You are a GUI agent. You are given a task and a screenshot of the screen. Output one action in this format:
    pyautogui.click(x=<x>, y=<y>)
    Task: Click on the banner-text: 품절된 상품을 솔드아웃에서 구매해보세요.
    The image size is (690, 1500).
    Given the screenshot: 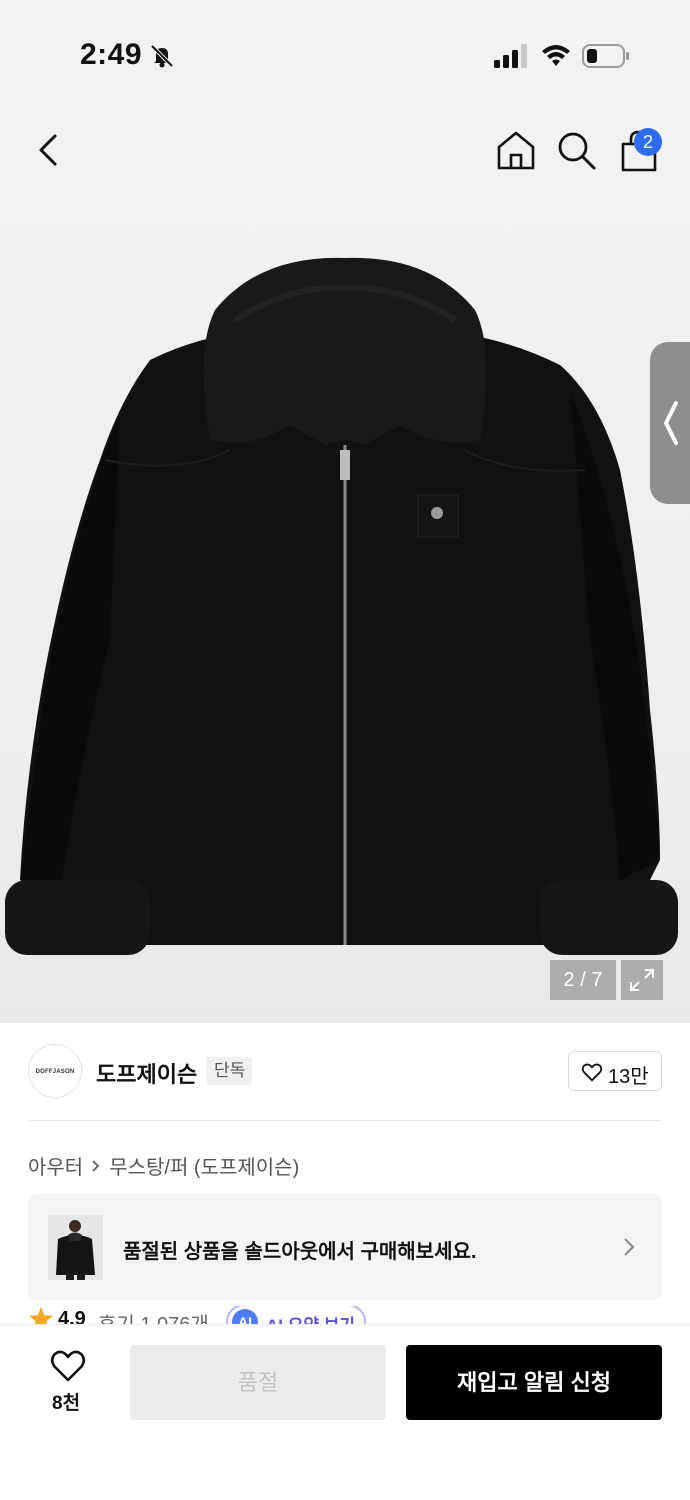 What is the action you would take?
    pyautogui.click(x=300, y=1252)
    